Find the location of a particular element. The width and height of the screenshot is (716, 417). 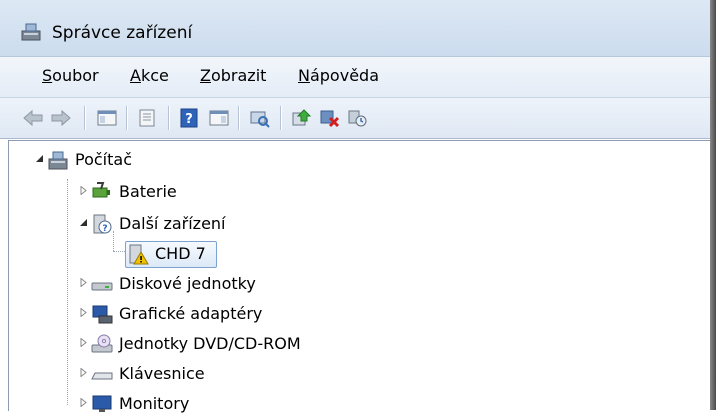

tree-node-label: Další zařízení is located at coordinates (172, 223).